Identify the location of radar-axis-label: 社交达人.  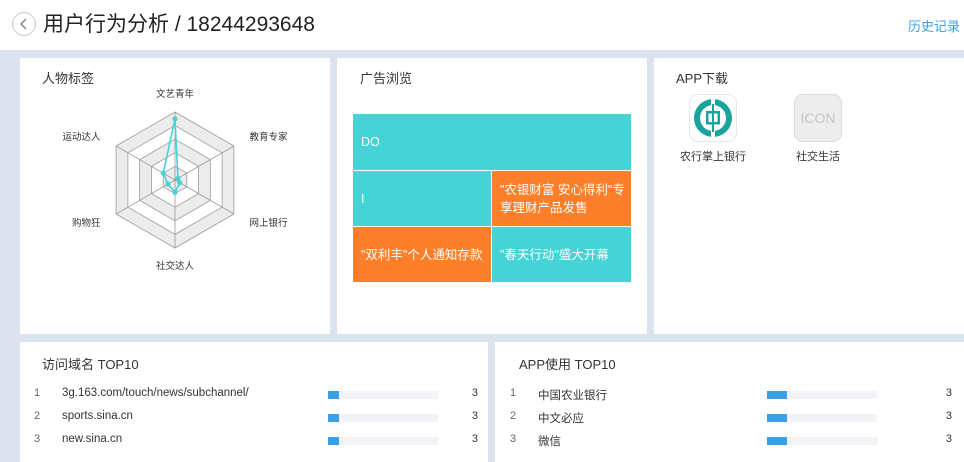
(175, 266).